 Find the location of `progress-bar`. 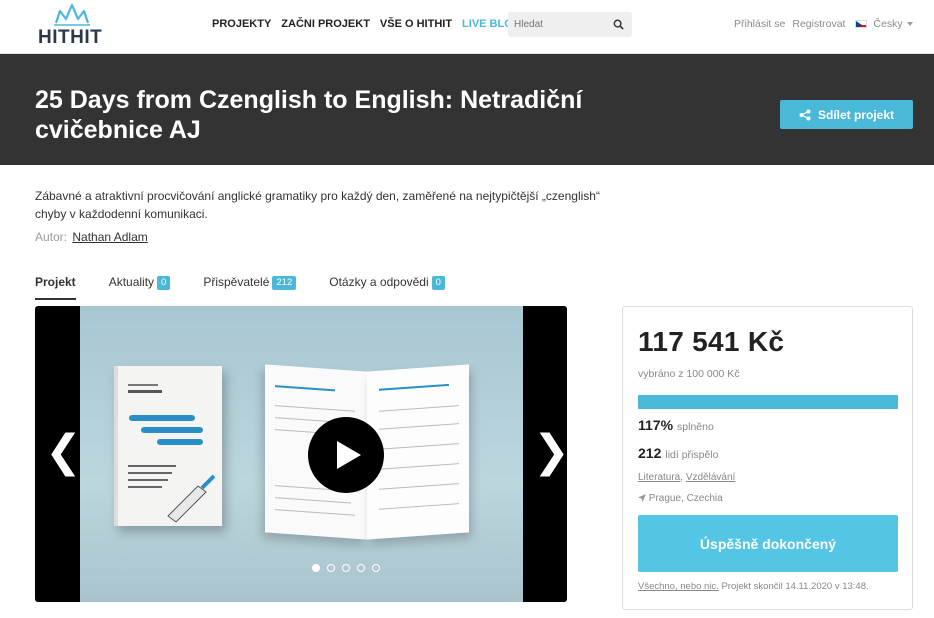

progress-bar is located at coordinates (768, 402).